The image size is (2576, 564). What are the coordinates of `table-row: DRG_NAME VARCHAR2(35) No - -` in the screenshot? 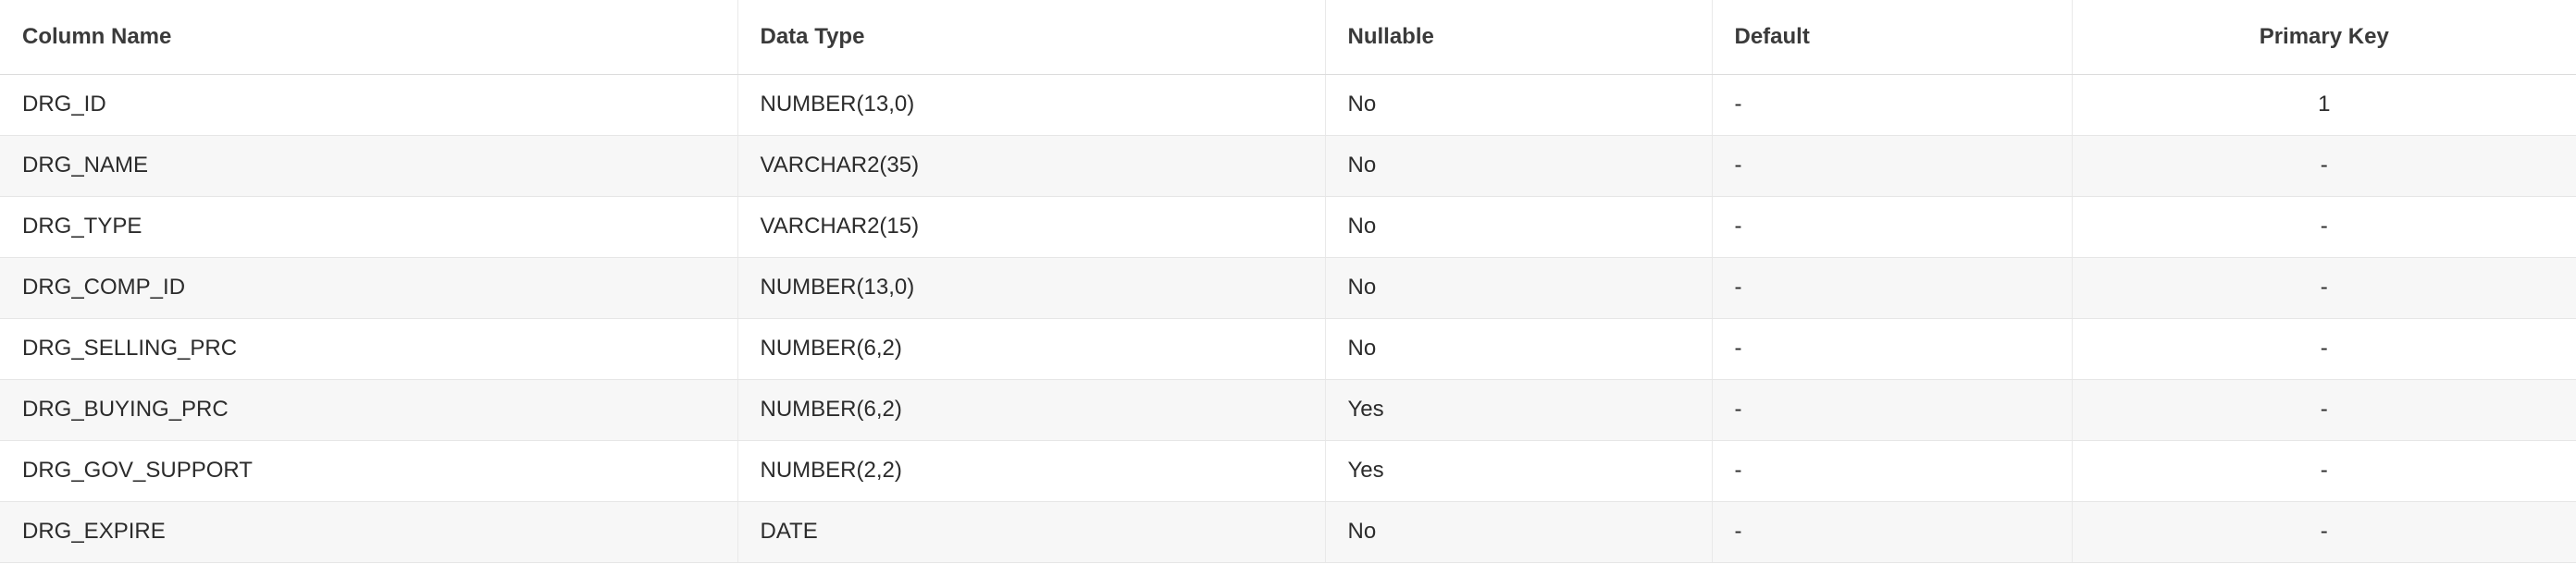 It's located at (1288, 166).